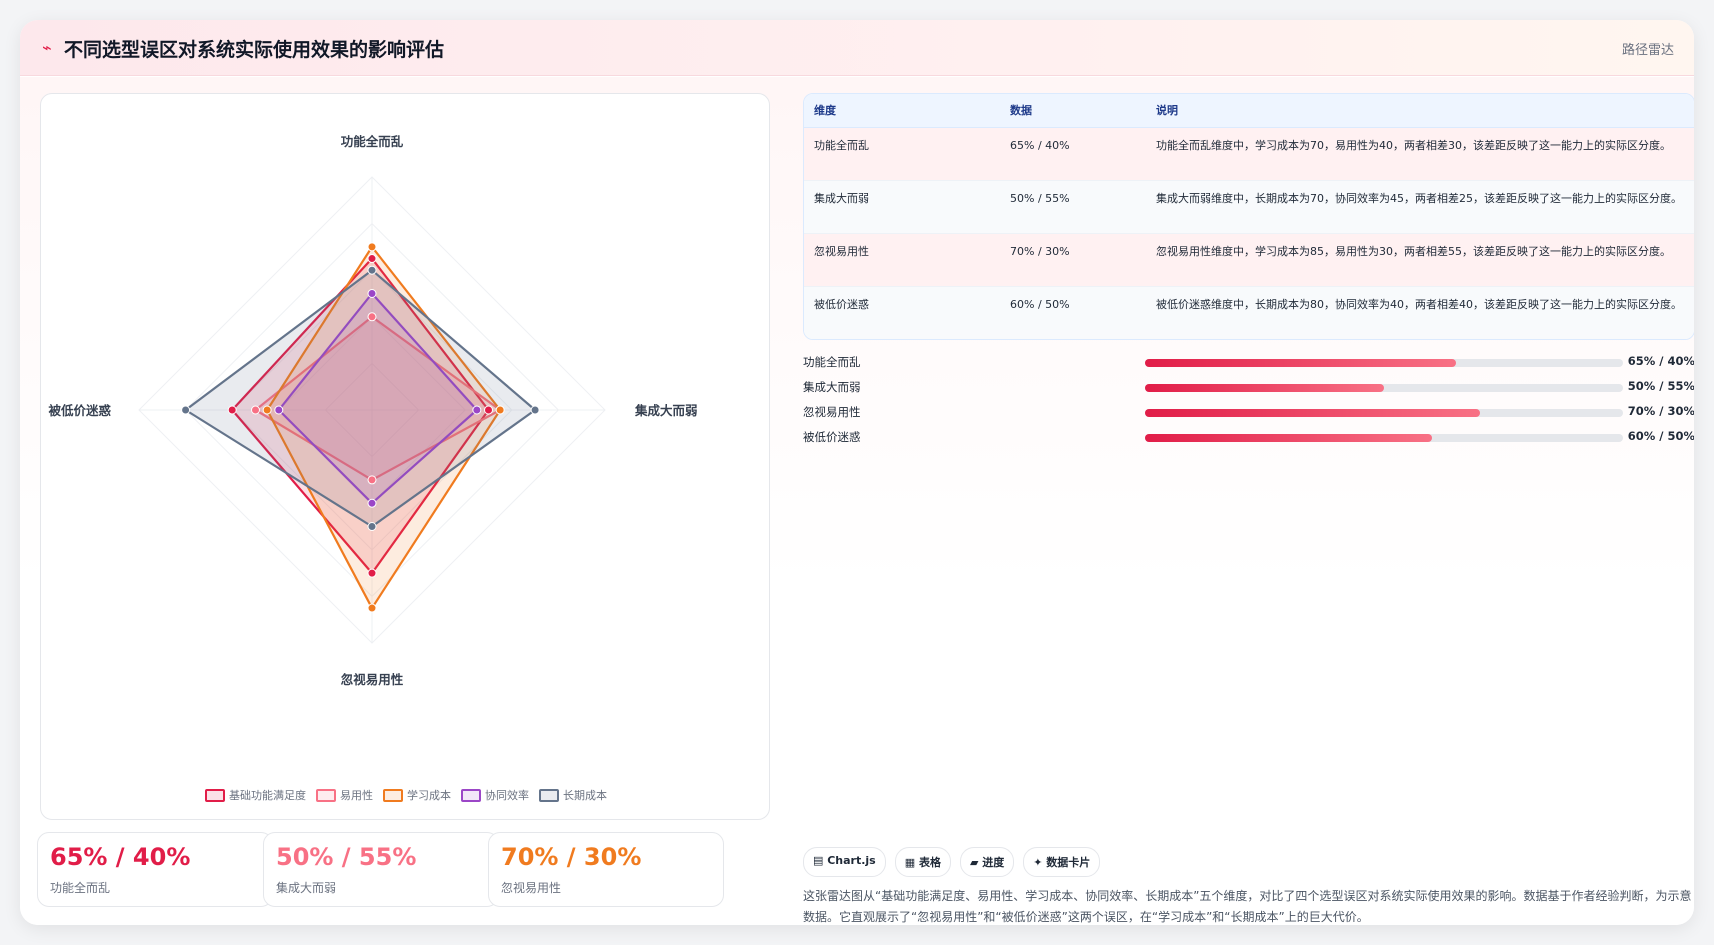  Describe the element at coordinates (902, 154) in the screenshot. I see `table-cell-dimension: 功能全而乱` at that location.